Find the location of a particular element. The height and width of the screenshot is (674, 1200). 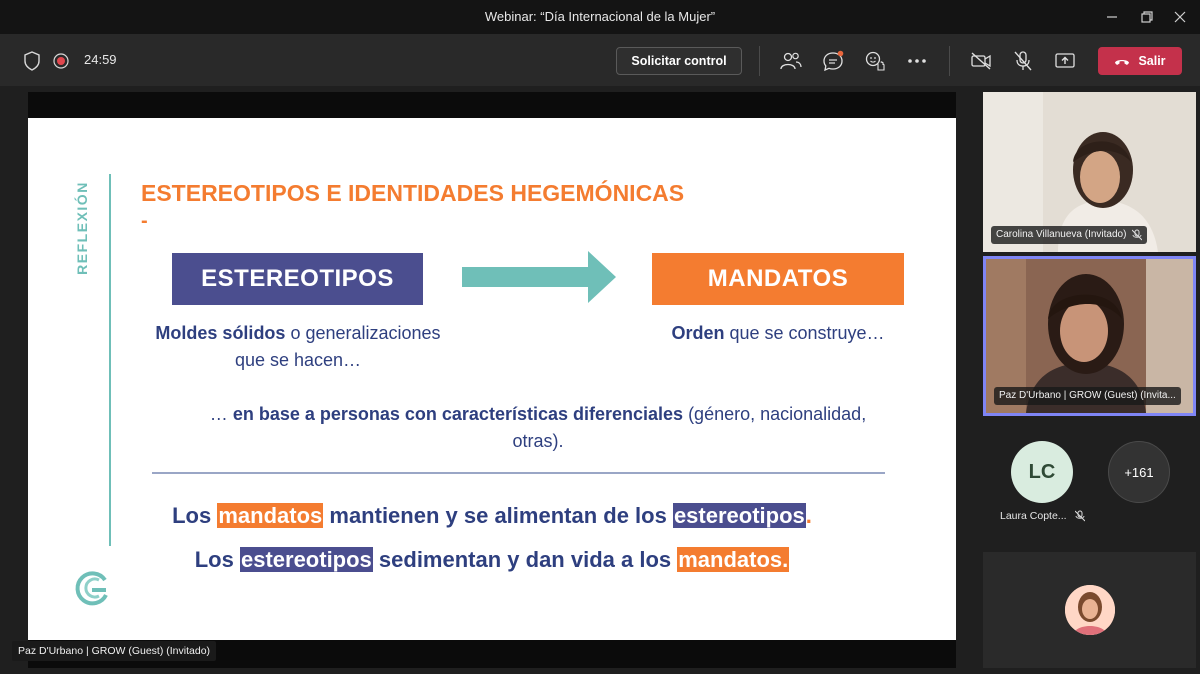

stereotypes-caption-rest: o generalizaciones is located at coordinates (363, 333).